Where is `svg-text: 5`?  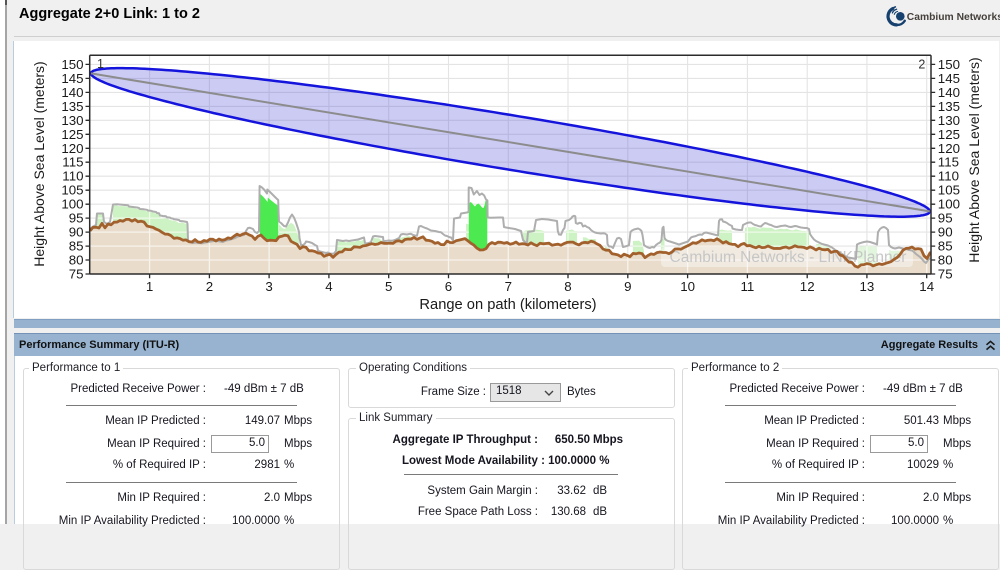 svg-text: 5 is located at coordinates (388, 286).